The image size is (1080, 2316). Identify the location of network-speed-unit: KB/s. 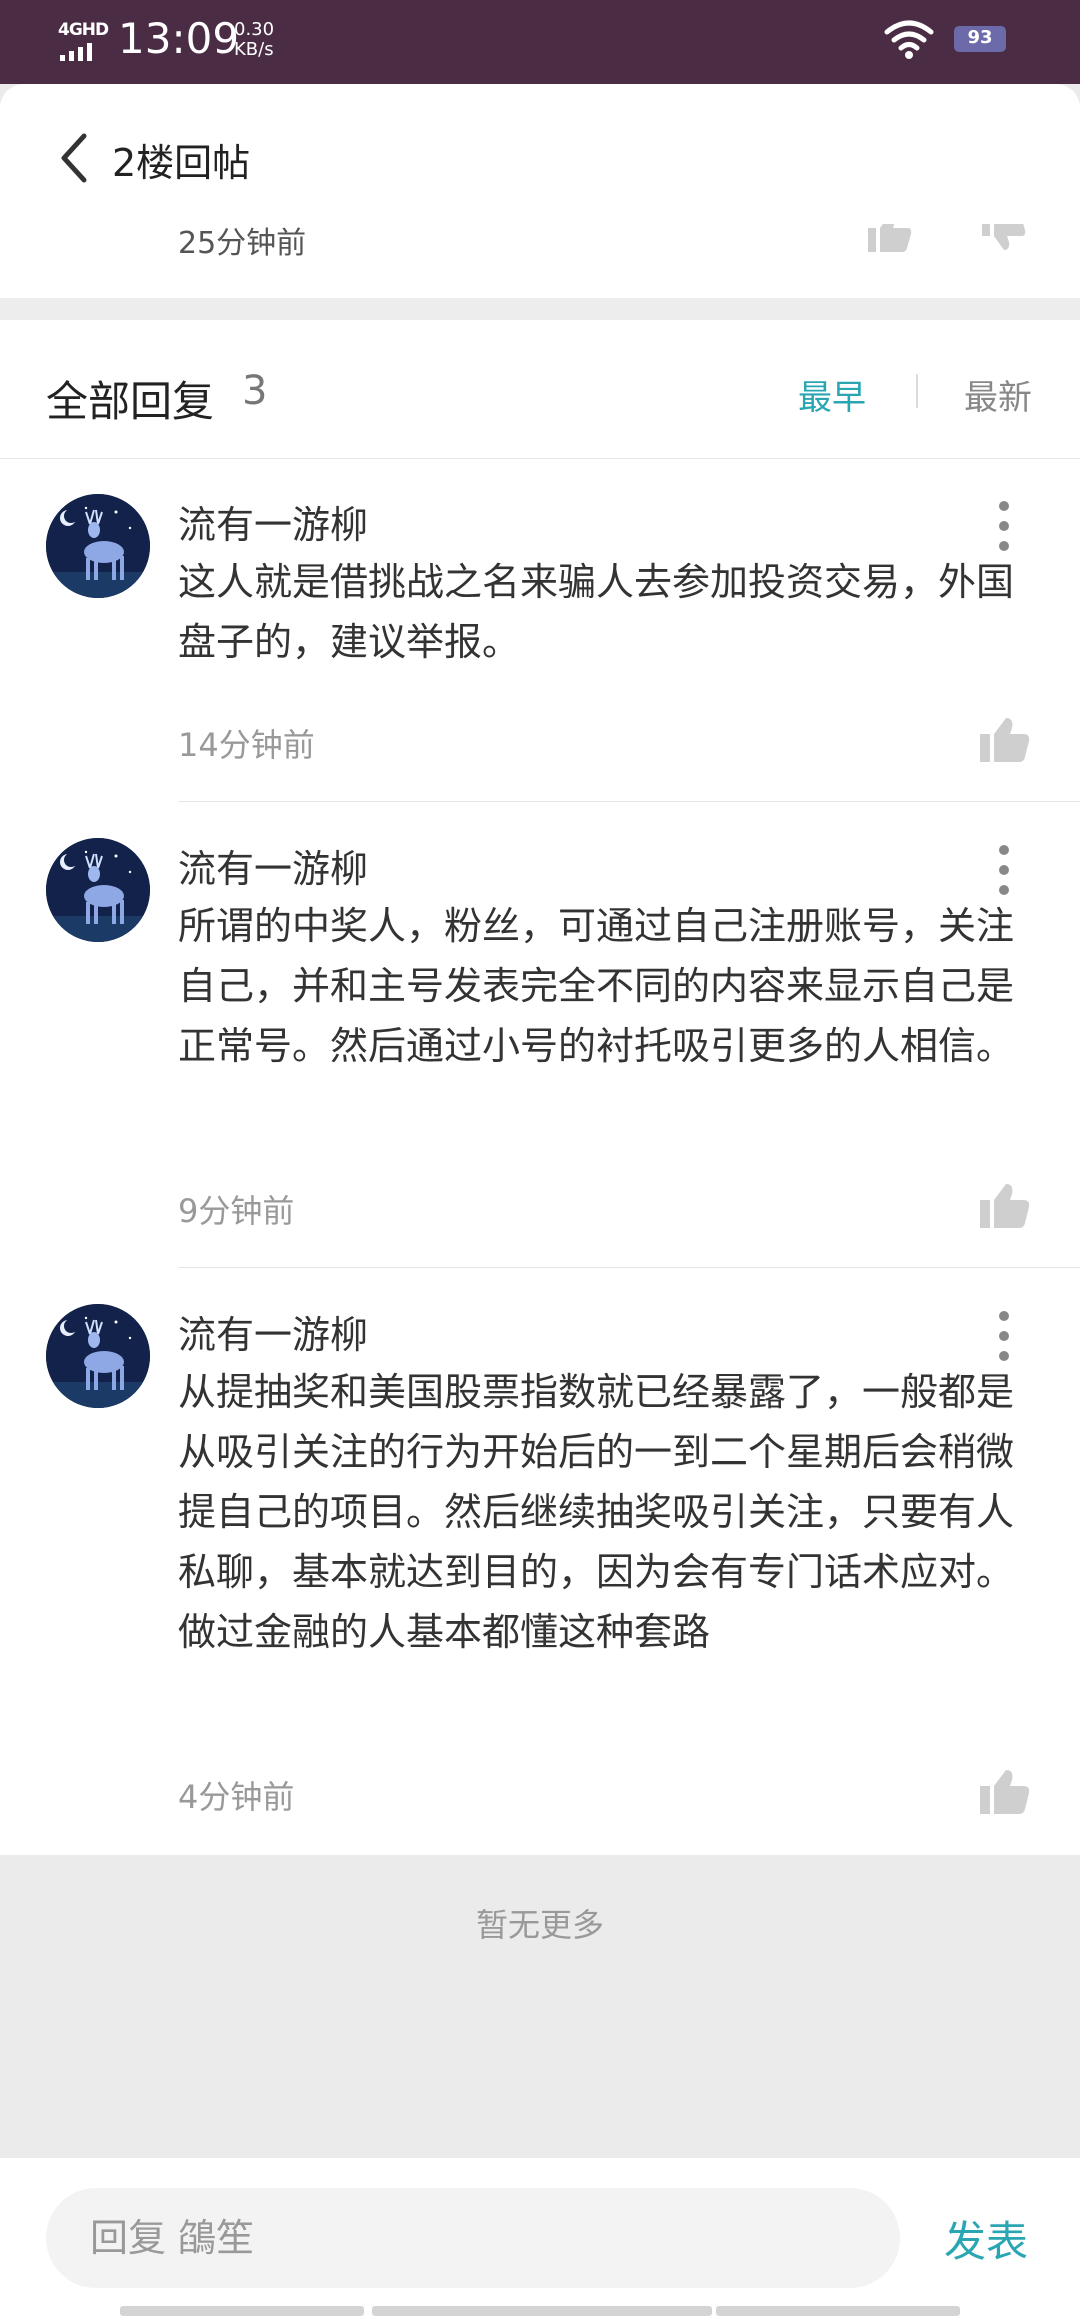
(254, 49).